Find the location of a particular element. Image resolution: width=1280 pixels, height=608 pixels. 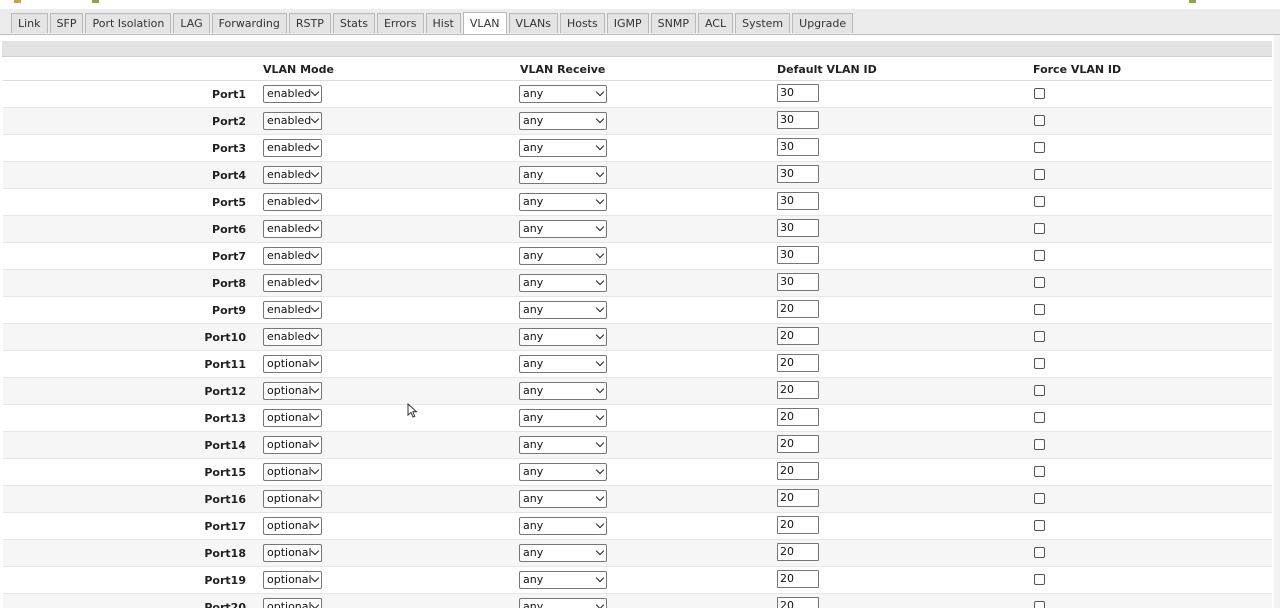

tab-lag: LAG is located at coordinates (191, 23).